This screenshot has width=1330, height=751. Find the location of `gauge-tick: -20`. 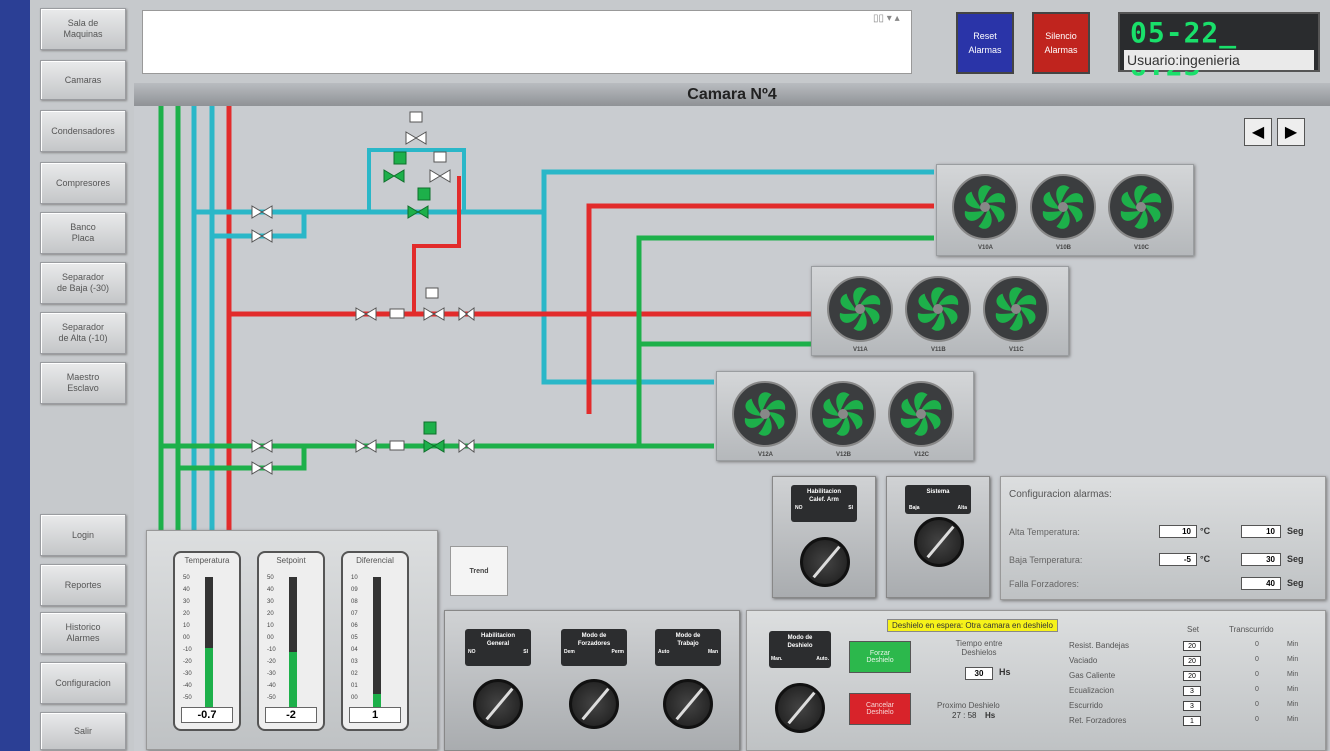

gauge-tick: -20 is located at coordinates (187, 662).